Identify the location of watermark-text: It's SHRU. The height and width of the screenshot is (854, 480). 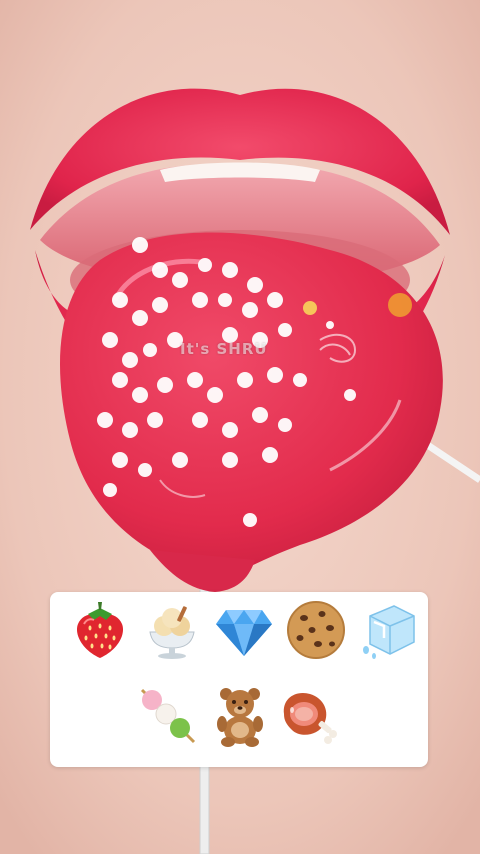
(224, 349).